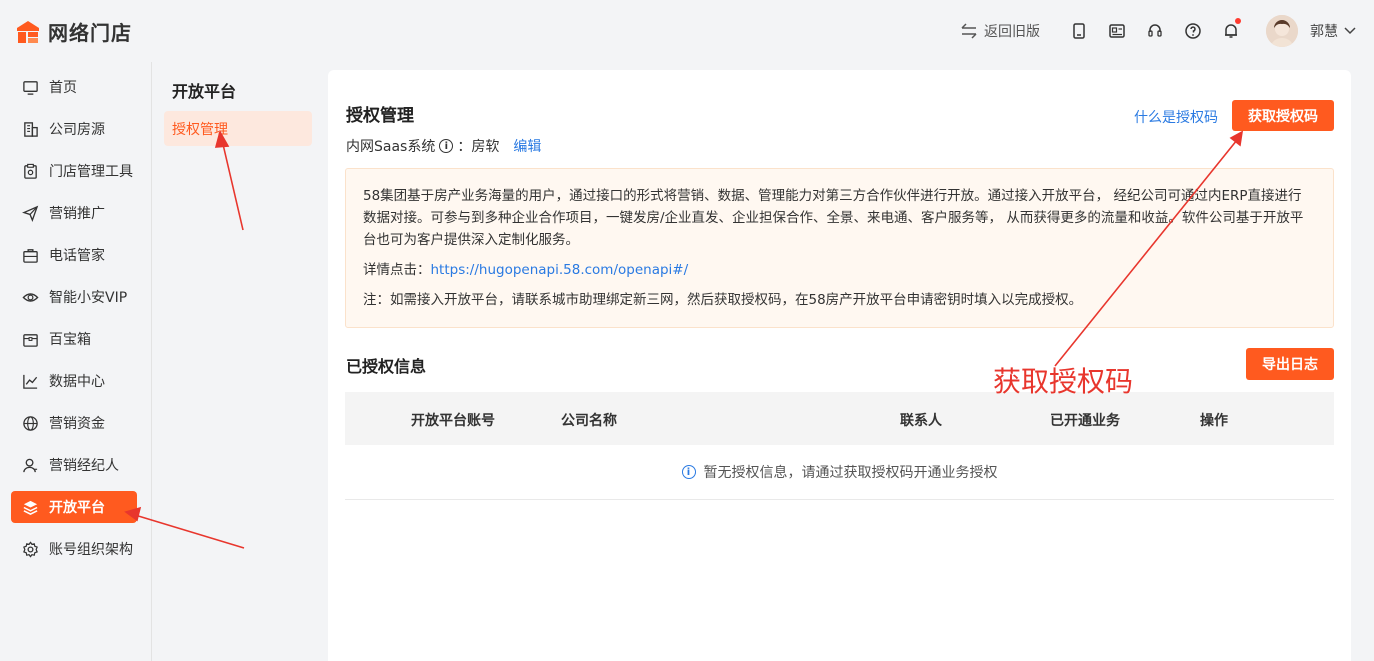 The width and height of the screenshot is (1374, 661). I want to click on avatar, so click(1282, 31).